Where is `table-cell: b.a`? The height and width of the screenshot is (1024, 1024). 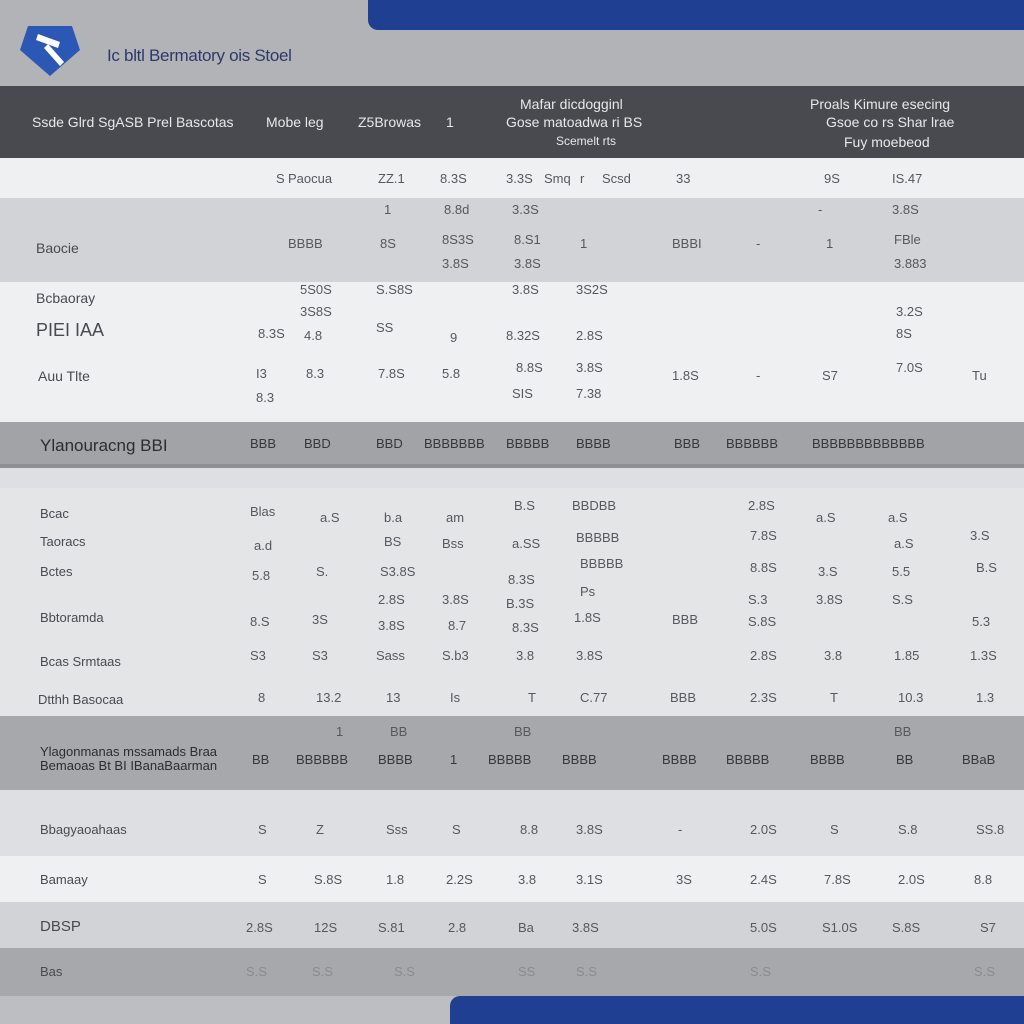 table-cell: b.a is located at coordinates (393, 517).